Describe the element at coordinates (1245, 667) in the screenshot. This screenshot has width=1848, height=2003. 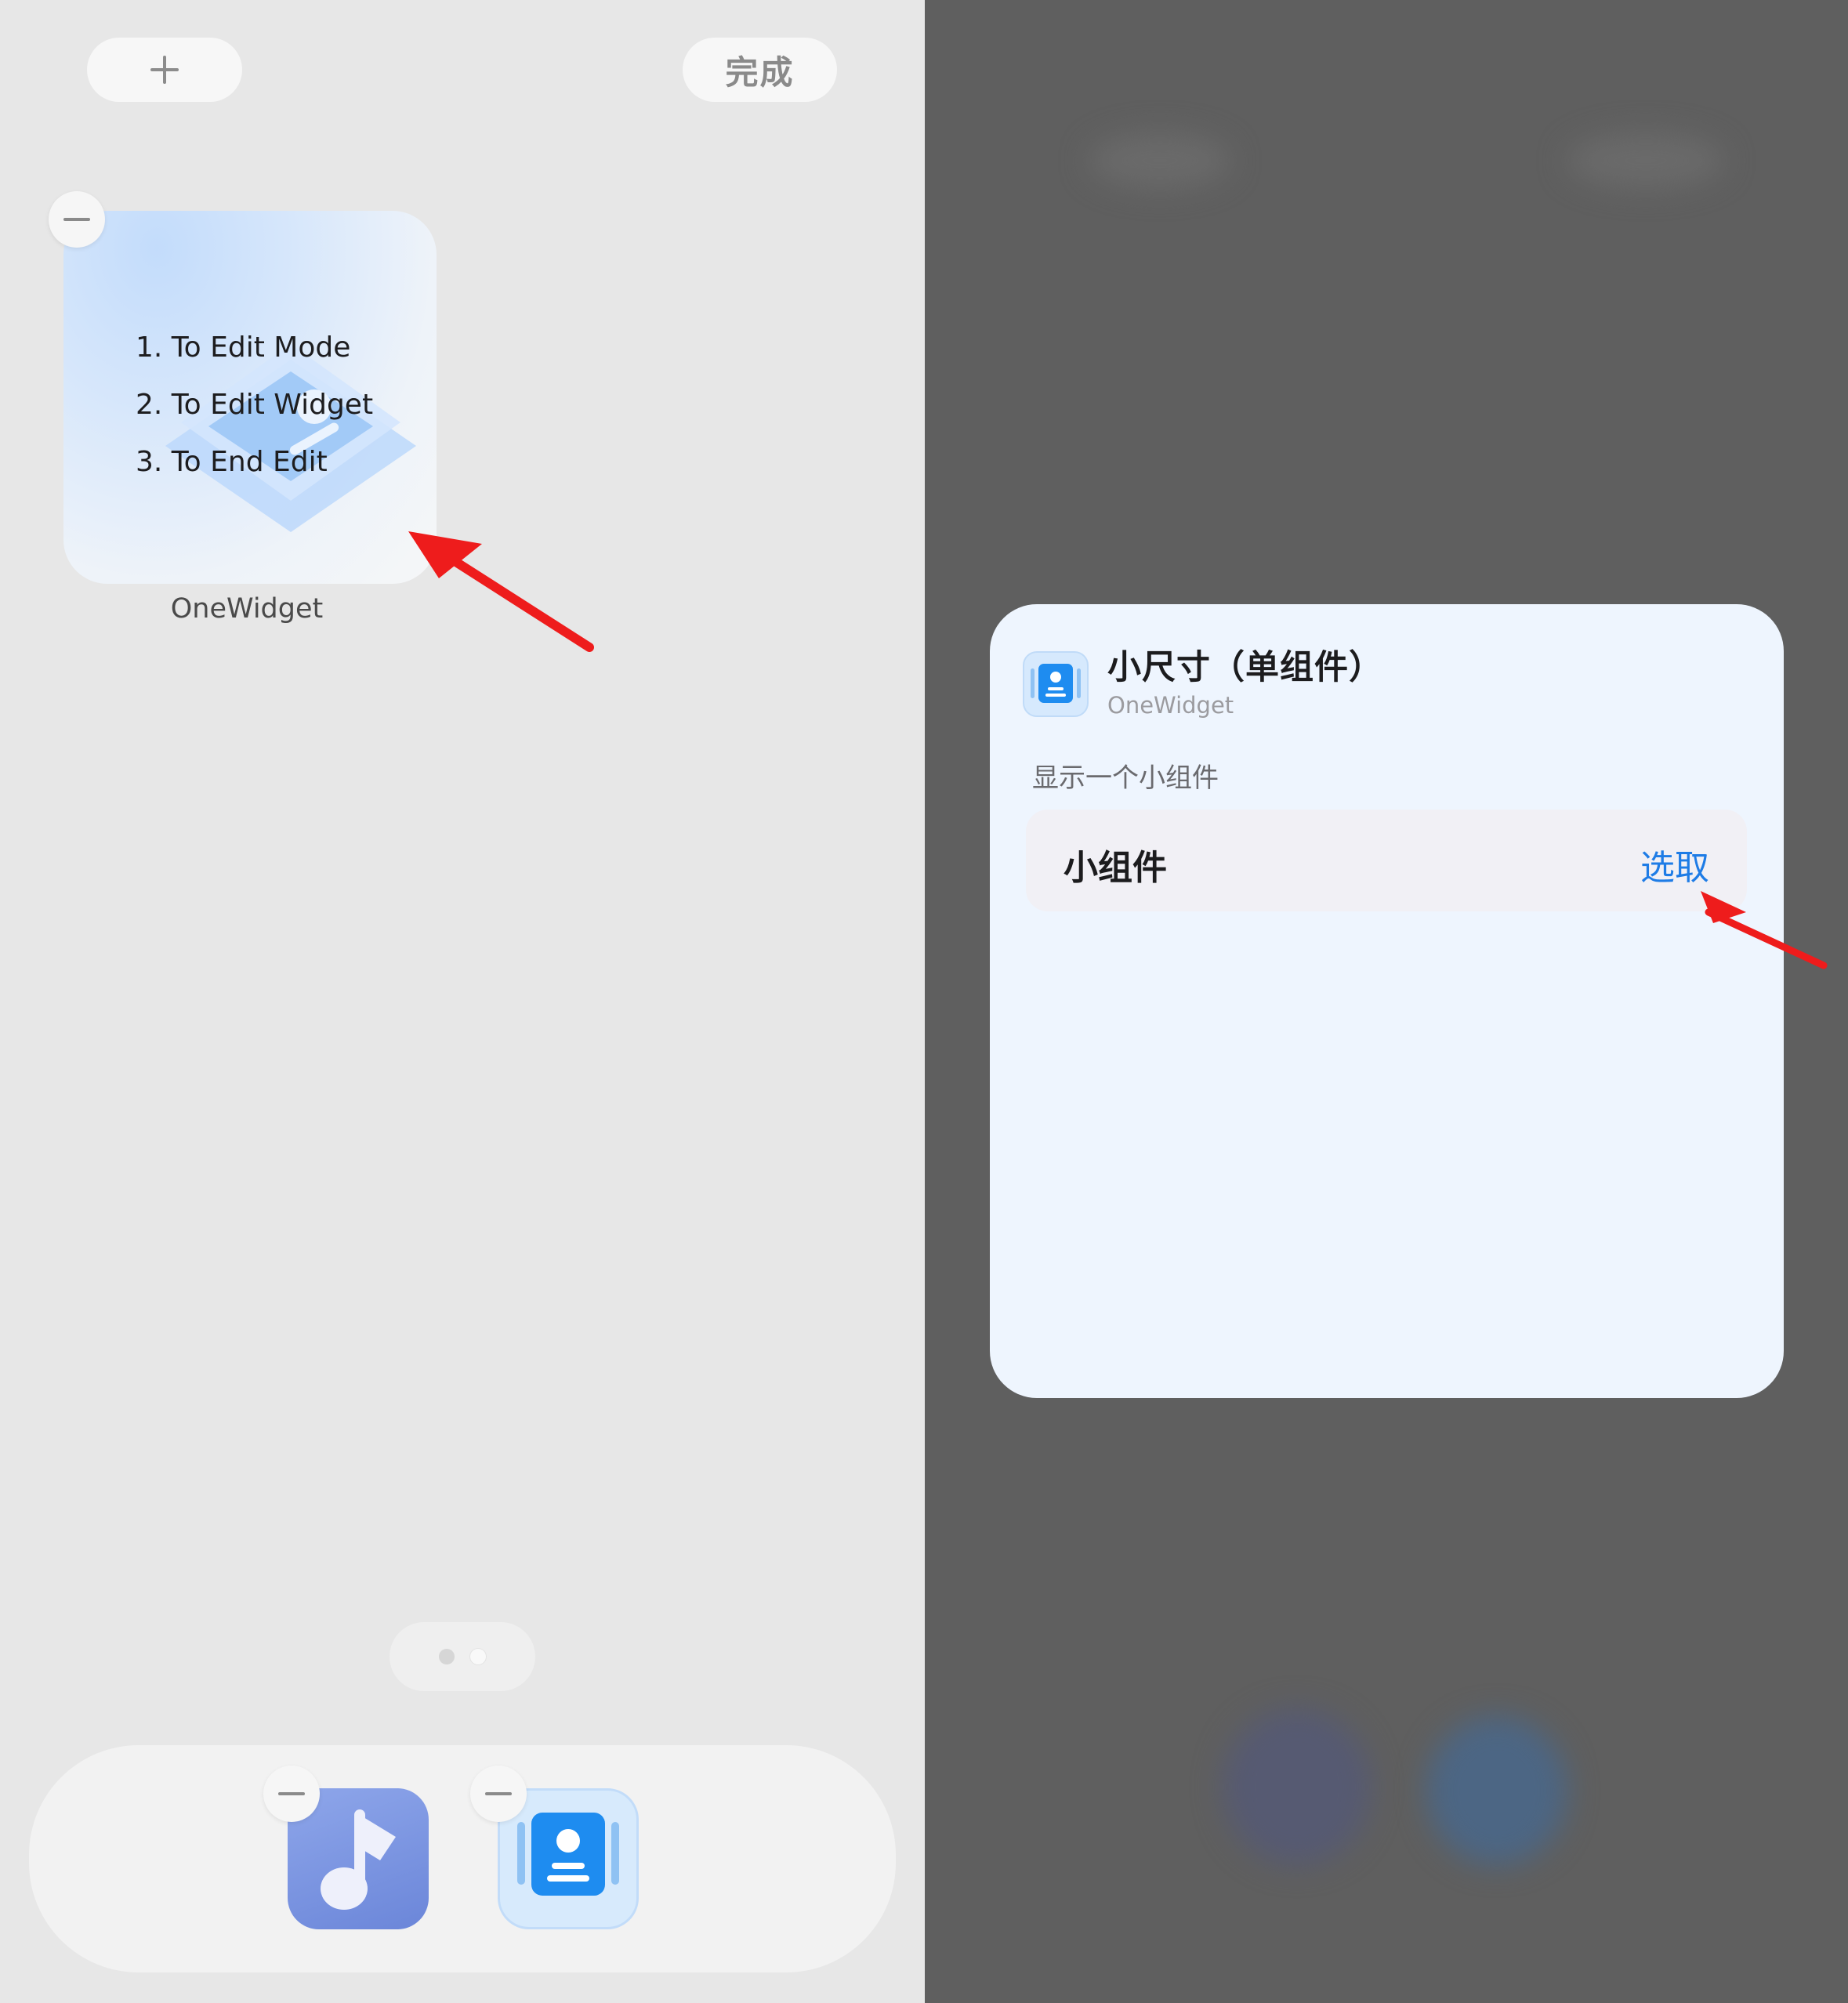
I see `sheet-title: 小尺寸（单组件）` at that location.